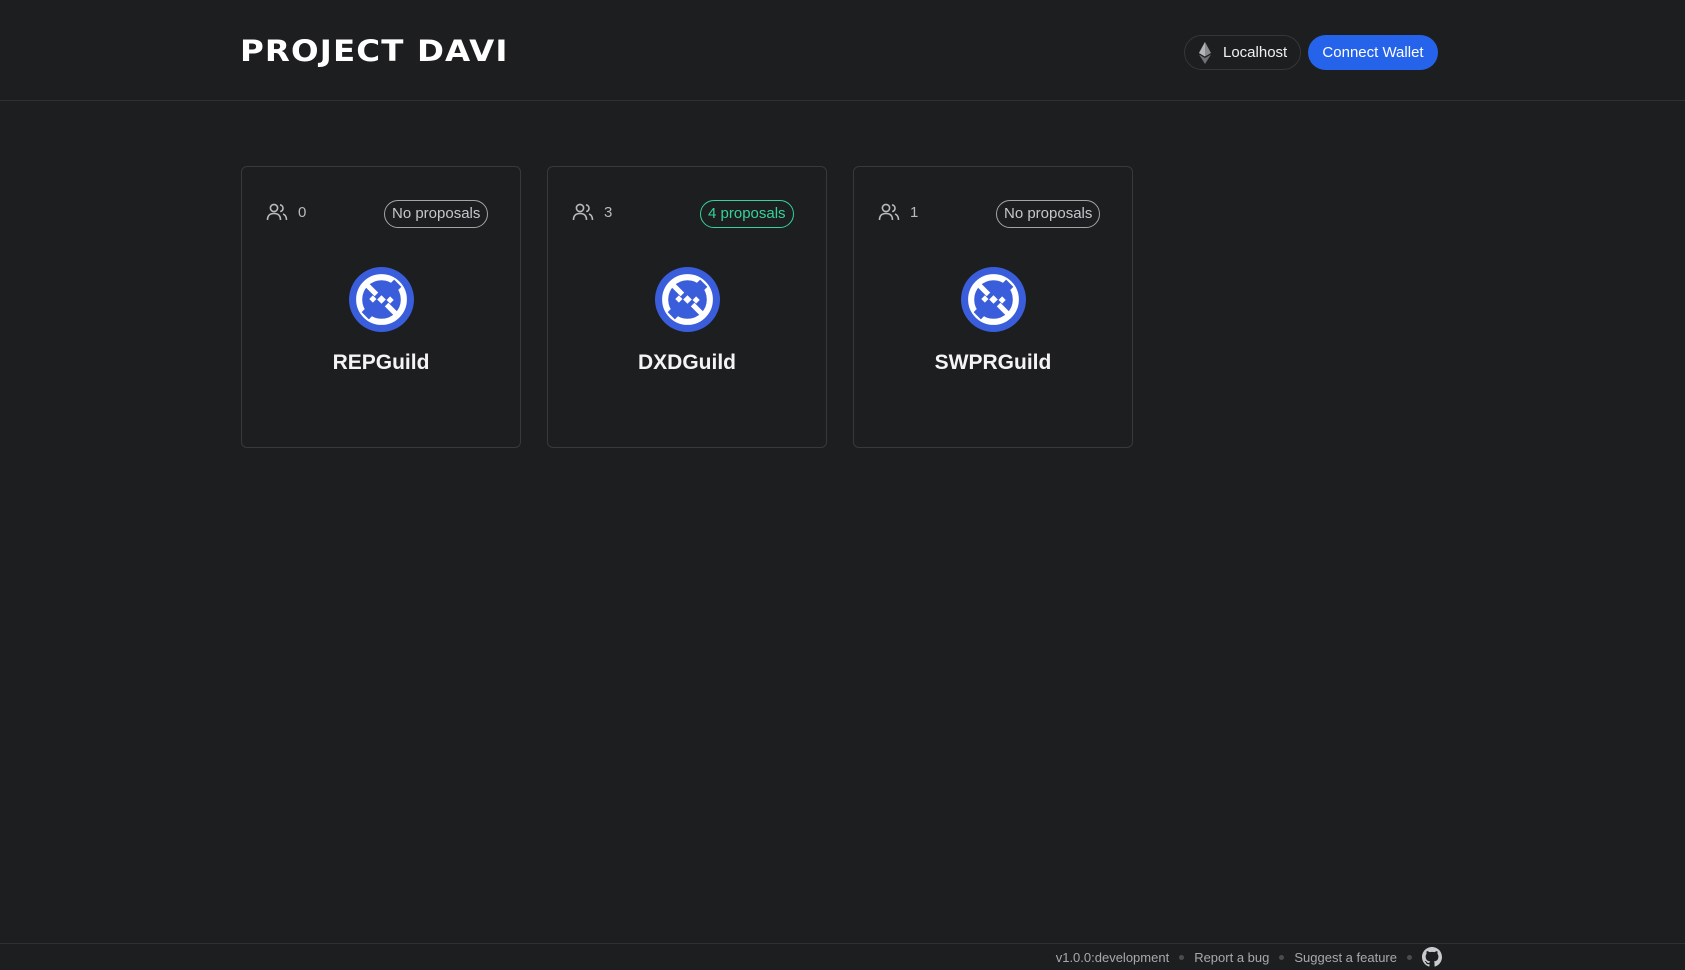 This screenshot has height=970, width=1685. Describe the element at coordinates (374, 51) in the screenshot. I see `app-logo: PROJECT DAVI` at that location.